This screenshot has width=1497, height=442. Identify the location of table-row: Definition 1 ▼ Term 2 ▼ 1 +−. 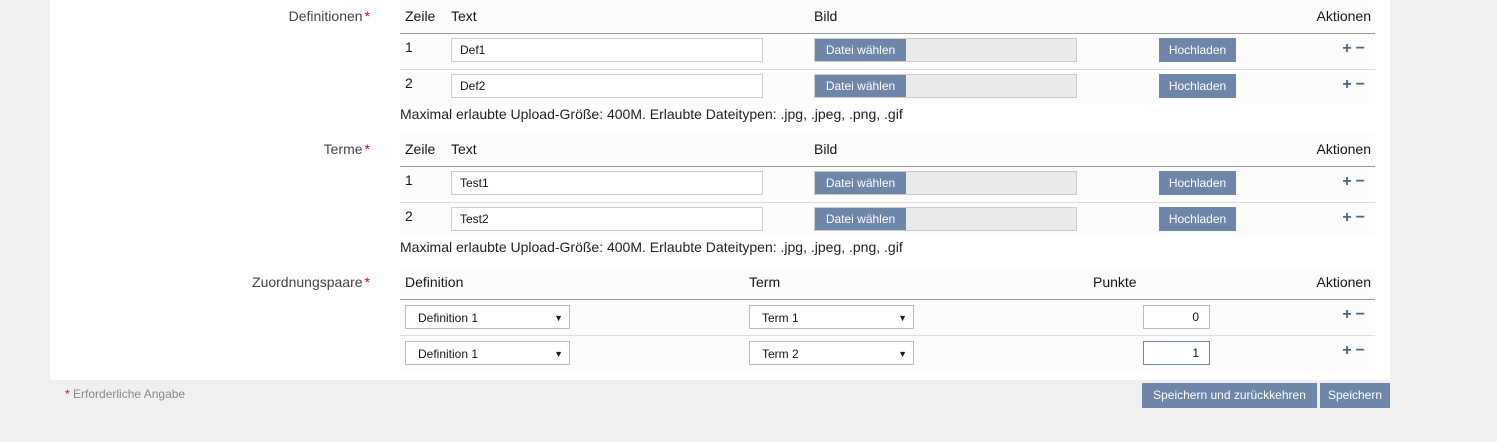
(887, 353).